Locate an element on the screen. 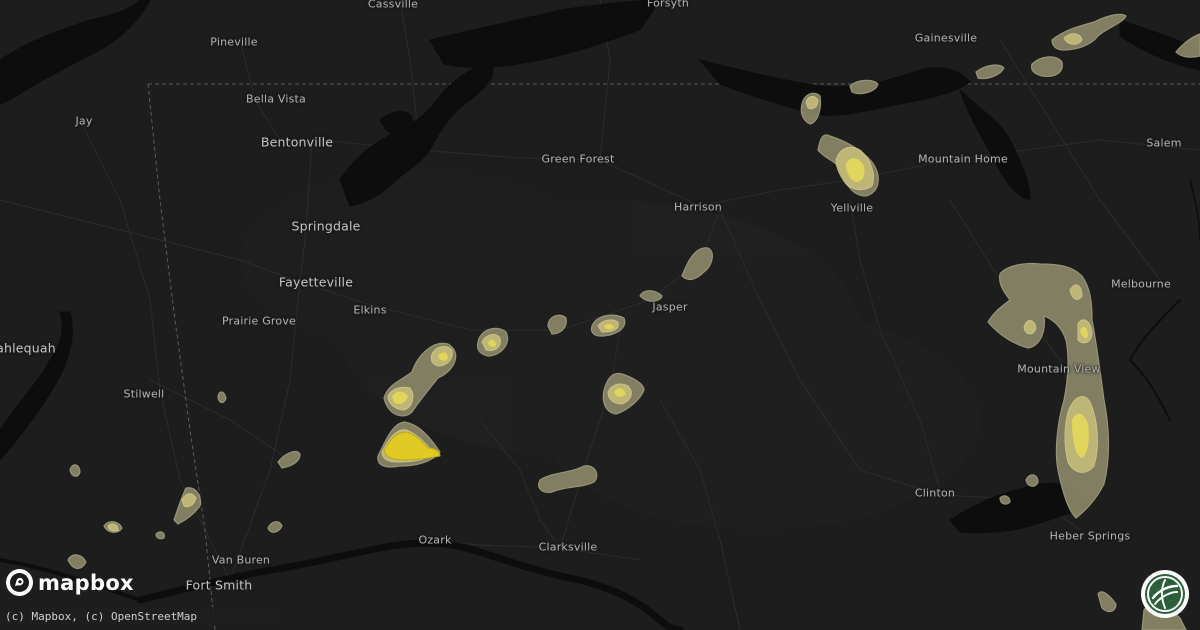 The width and height of the screenshot is (1200, 630). mapbox-wordmark: mapbox is located at coordinates (86, 582).